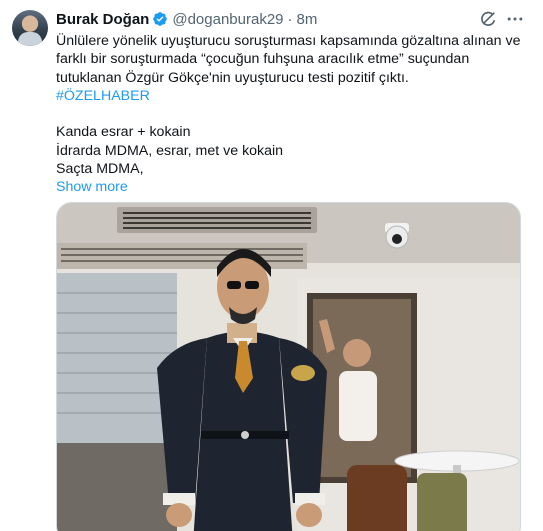  What do you see at coordinates (123, 132) in the screenshot?
I see `tweet-text-line-4: Kanda esrar + kokain` at bounding box center [123, 132].